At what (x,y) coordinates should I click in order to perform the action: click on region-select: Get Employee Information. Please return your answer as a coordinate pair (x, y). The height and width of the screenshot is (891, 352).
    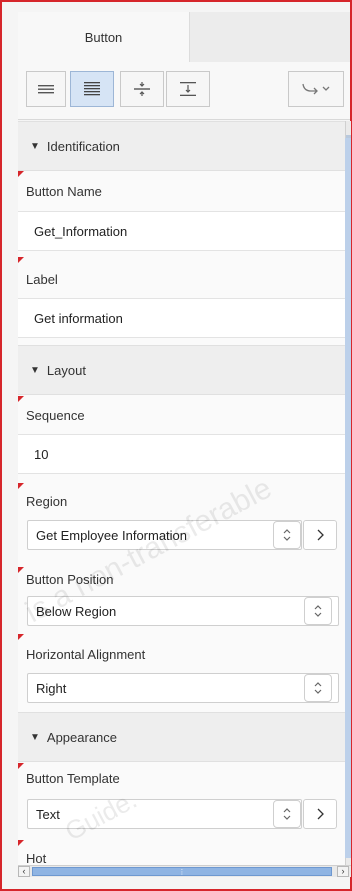
    Looking at the image, I should click on (164, 535).